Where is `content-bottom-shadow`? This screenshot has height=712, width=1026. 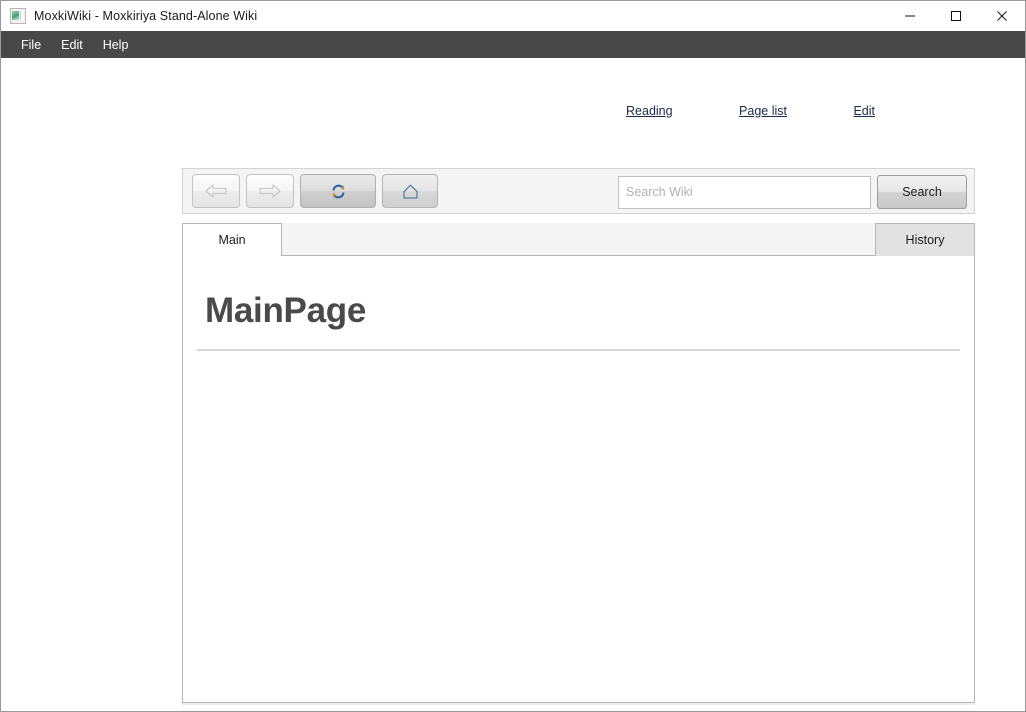 content-bottom-shadow is located at coordinates (578, 704).